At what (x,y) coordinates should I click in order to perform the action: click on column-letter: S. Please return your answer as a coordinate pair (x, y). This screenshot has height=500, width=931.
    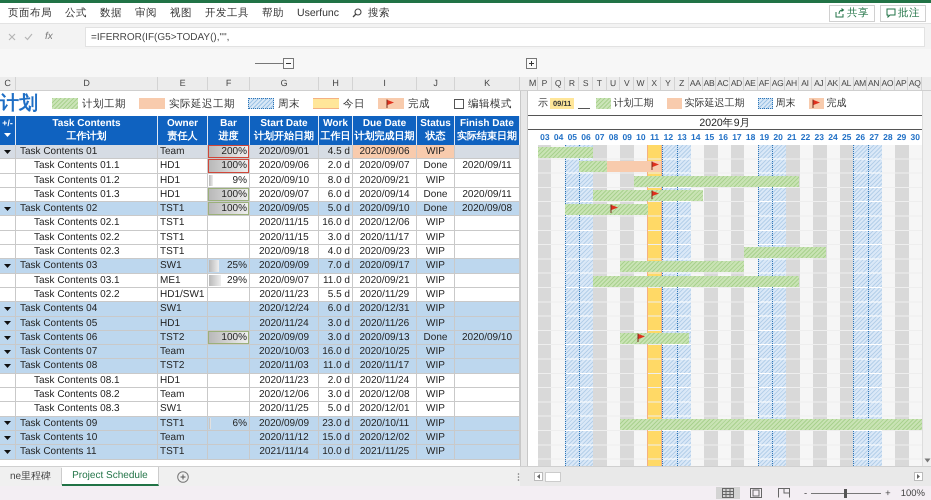
    Looking at the image, I should click on (586, 83).